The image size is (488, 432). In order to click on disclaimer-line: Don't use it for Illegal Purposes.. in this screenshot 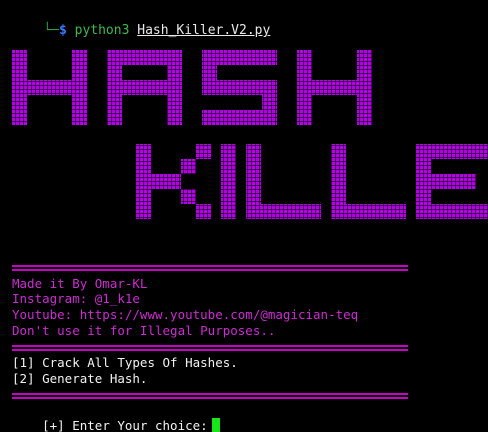, I will do `click(144, 330)`.